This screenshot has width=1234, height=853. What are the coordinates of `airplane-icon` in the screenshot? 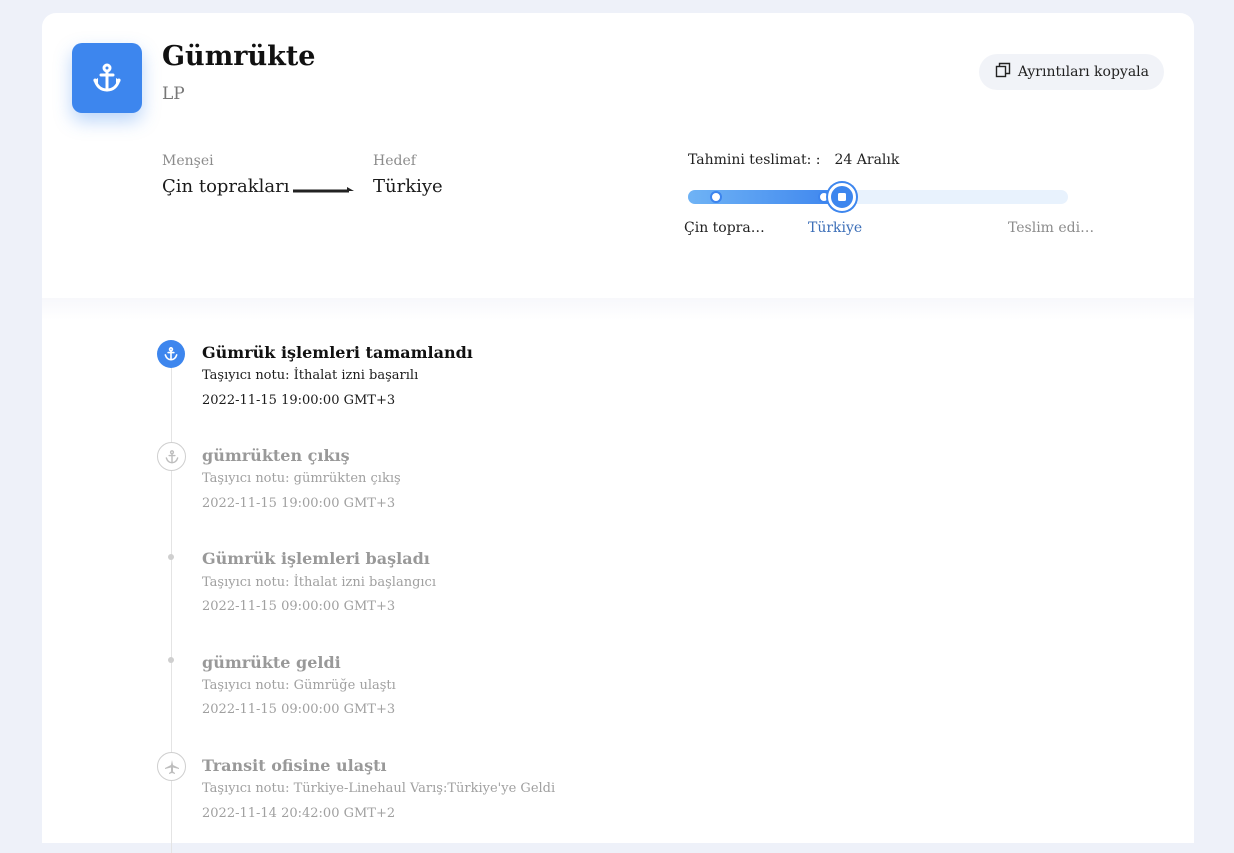 It's located at (171, 766).